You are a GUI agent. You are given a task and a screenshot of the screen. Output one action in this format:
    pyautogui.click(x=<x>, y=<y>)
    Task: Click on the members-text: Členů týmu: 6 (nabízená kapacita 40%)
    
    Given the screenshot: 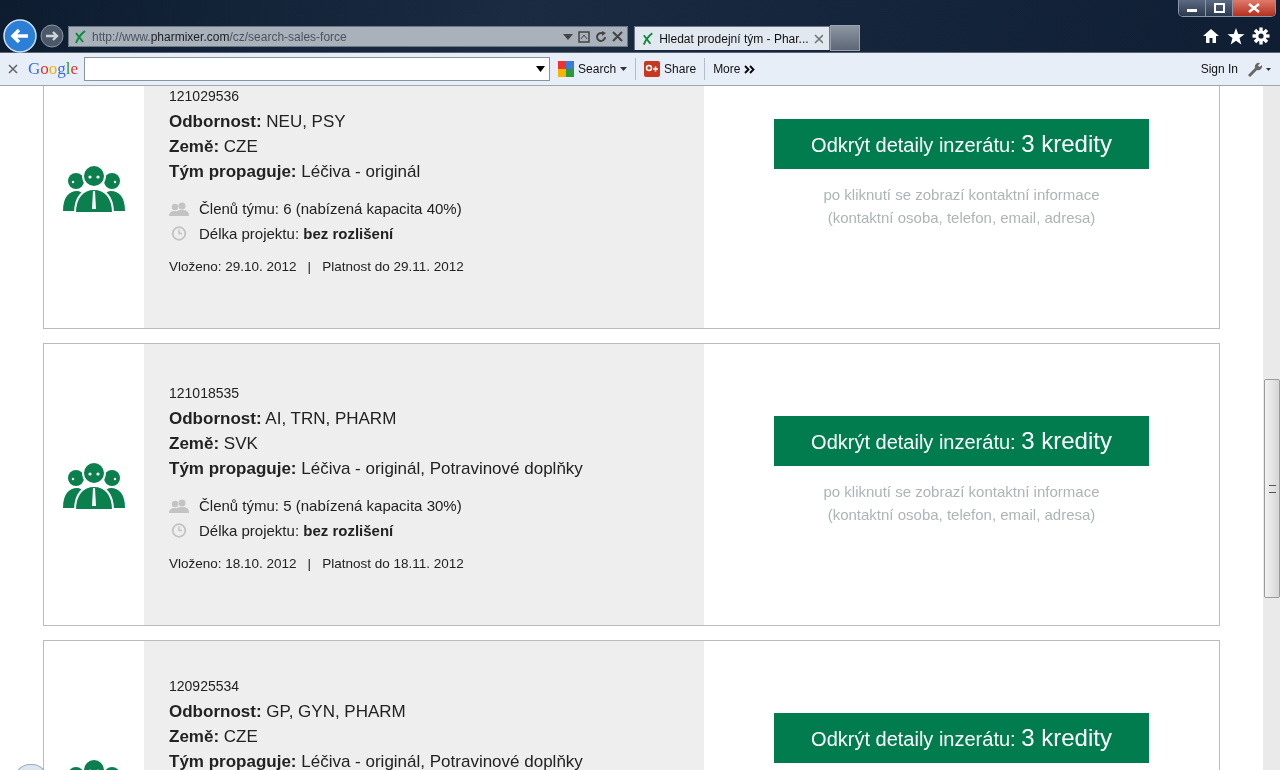 What is the action you would take?
    pyautogui.click(x=330, y=209)
    